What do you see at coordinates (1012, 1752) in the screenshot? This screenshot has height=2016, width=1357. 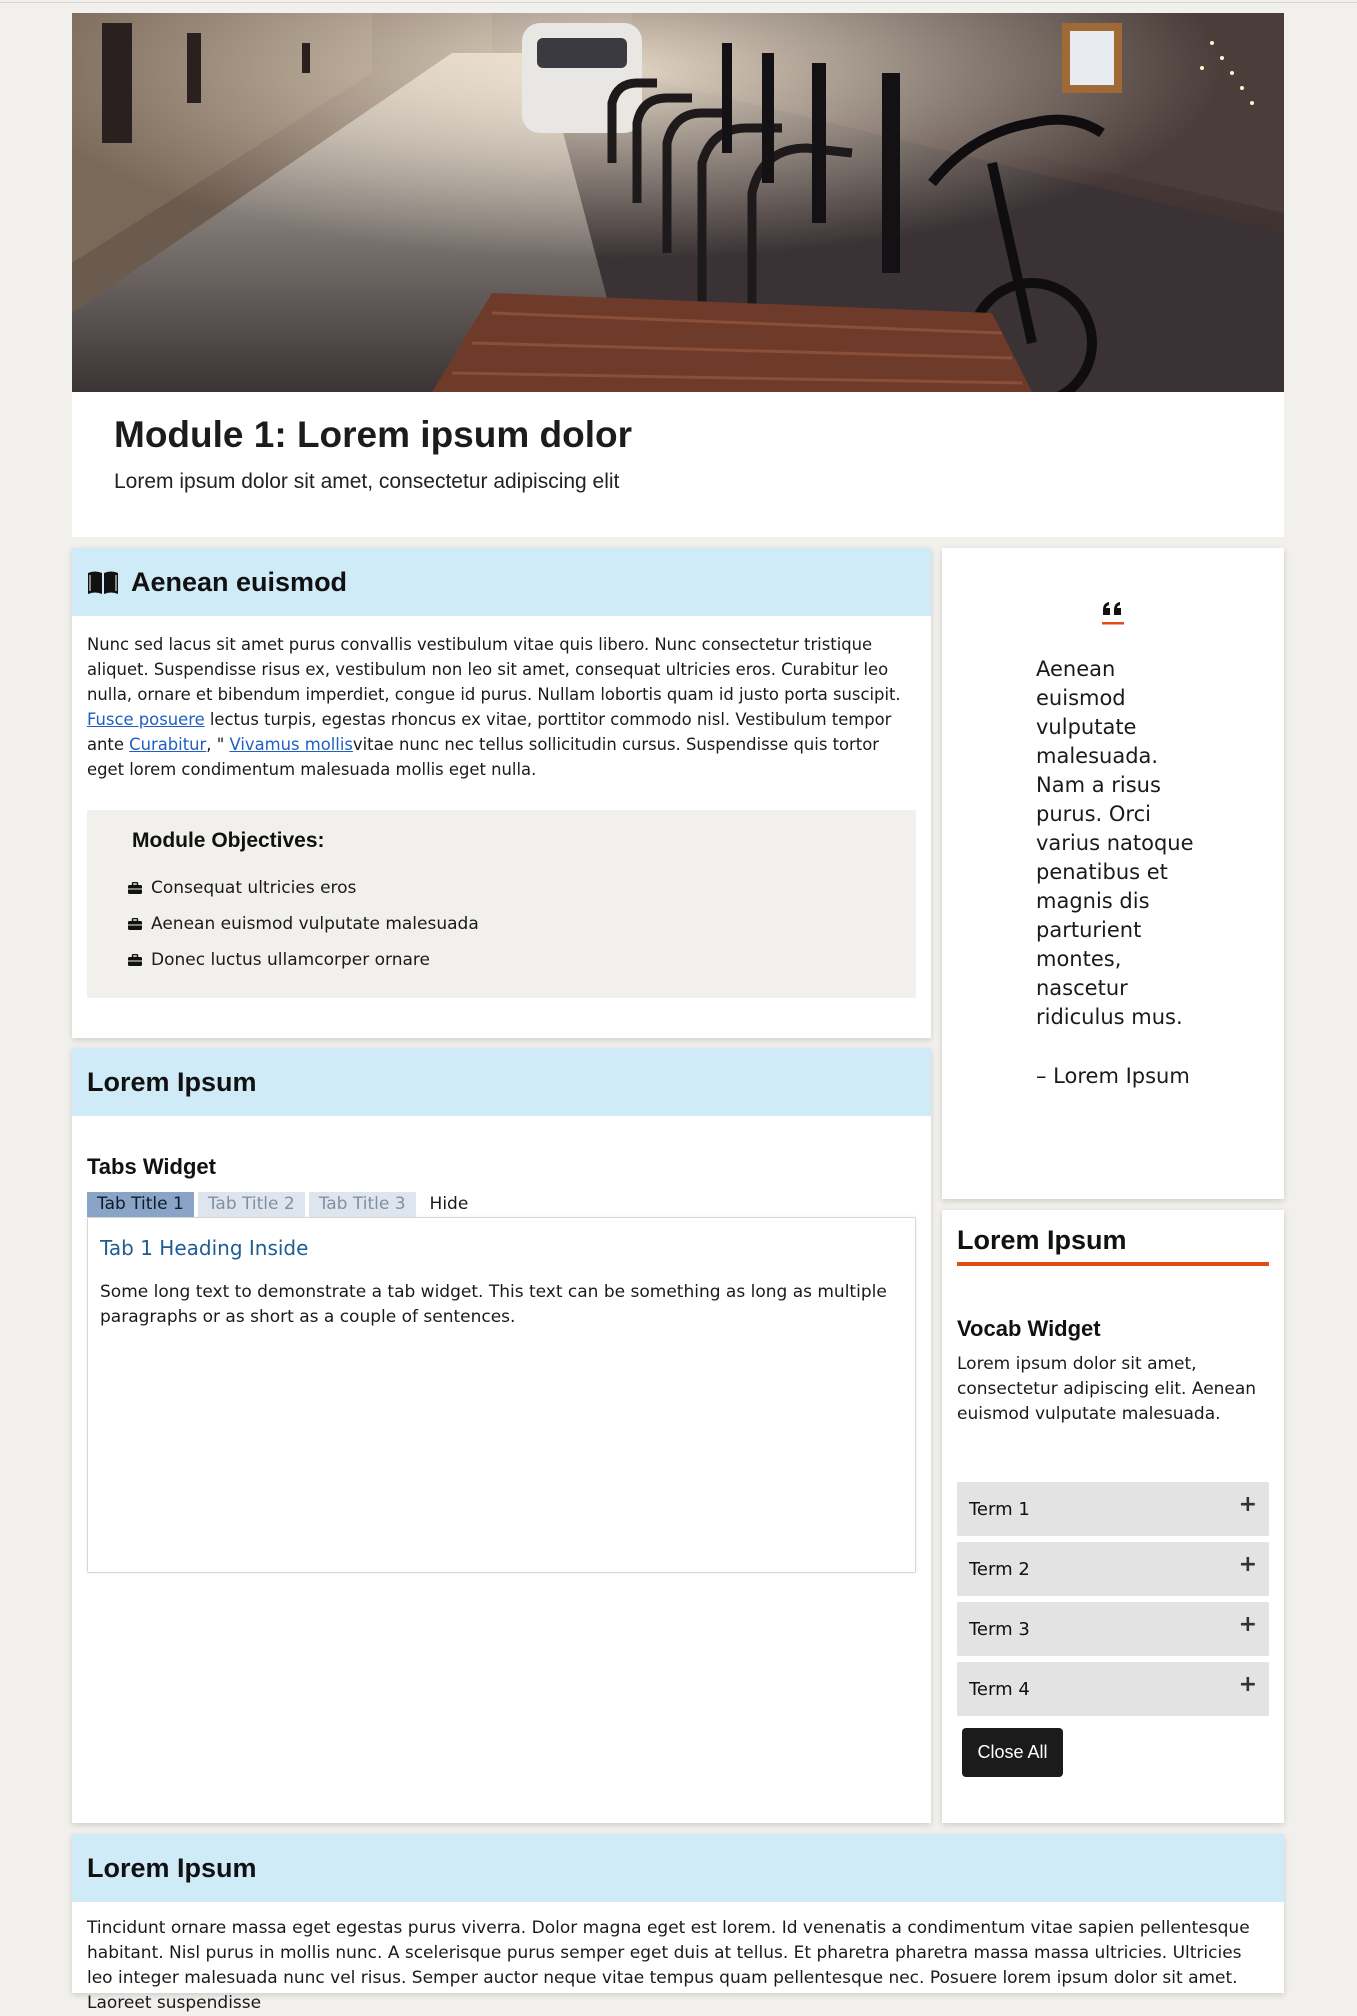 I see `close-all-button: Close All` at bounding box center [1012, 1752].